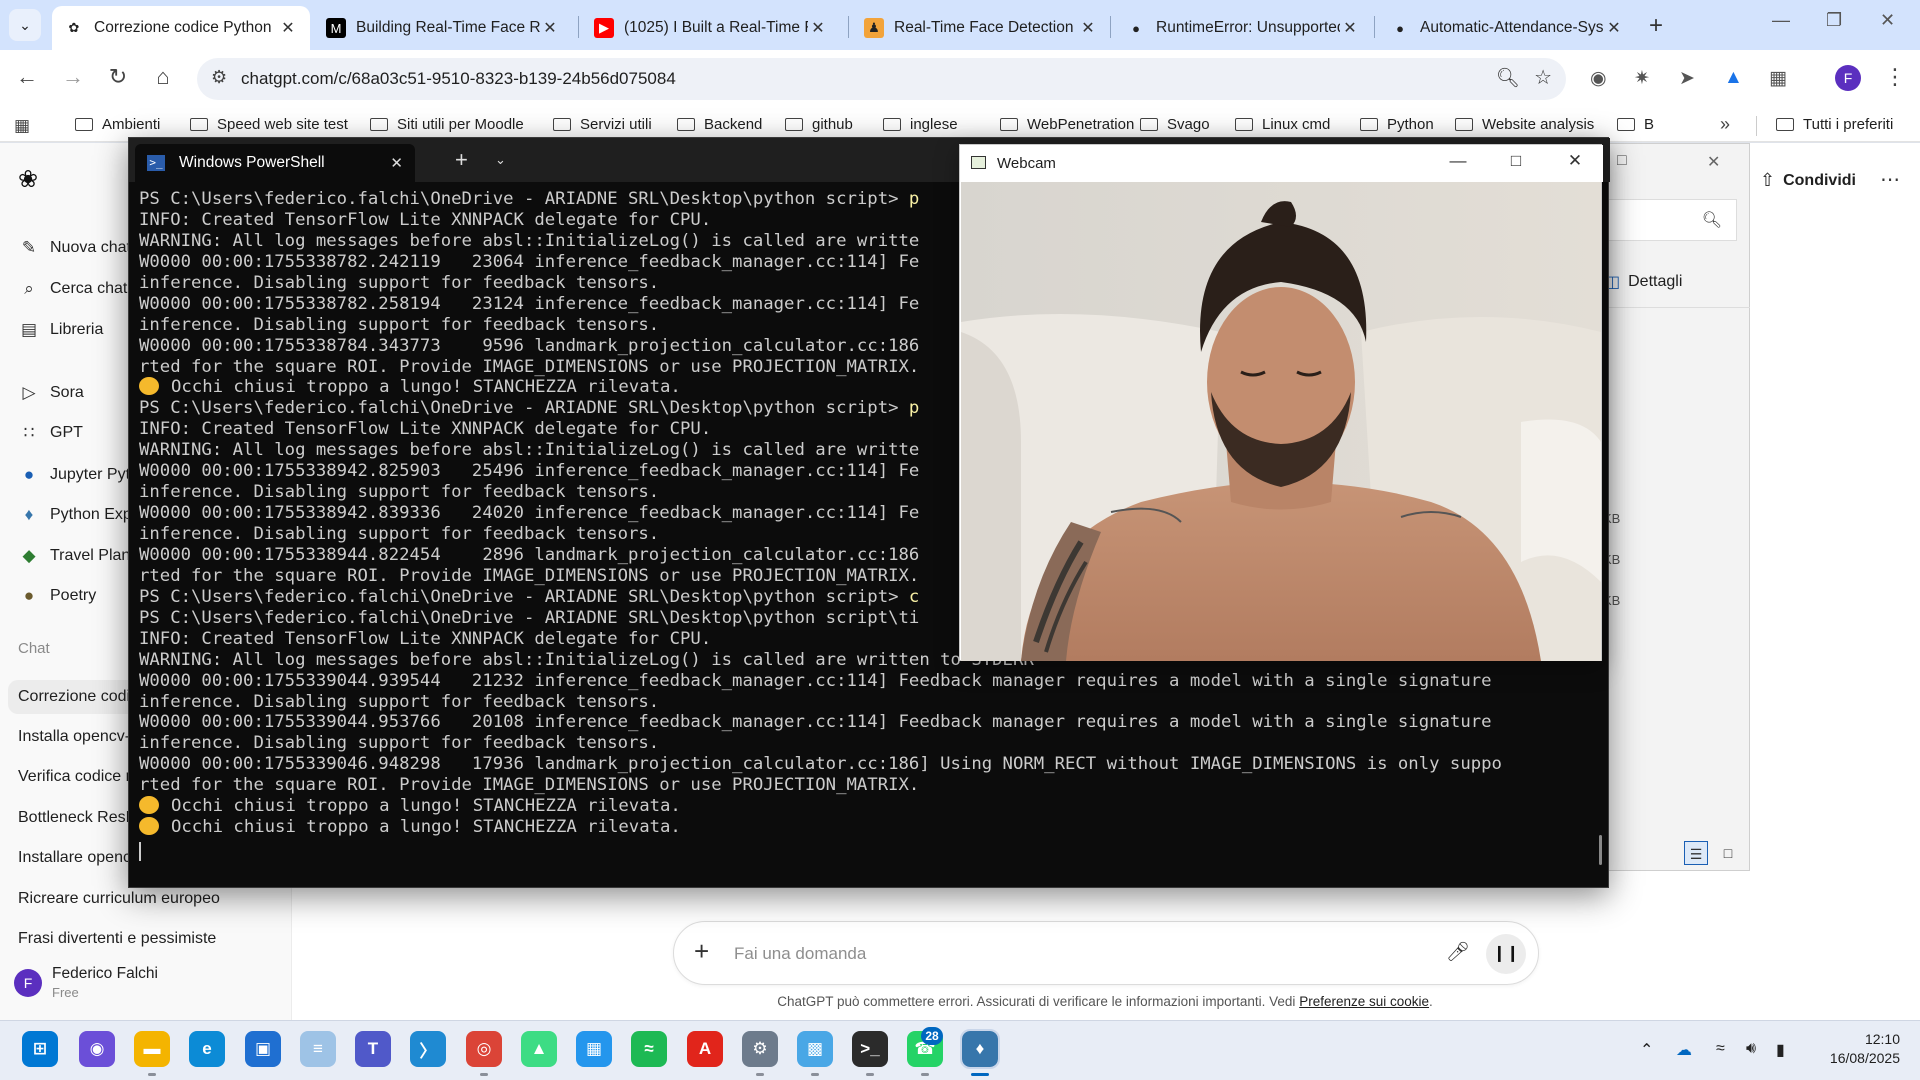  Describe the element at coordinates (1780, 1050) in the screenshot. I see `battery-icon: ▮` at that location.